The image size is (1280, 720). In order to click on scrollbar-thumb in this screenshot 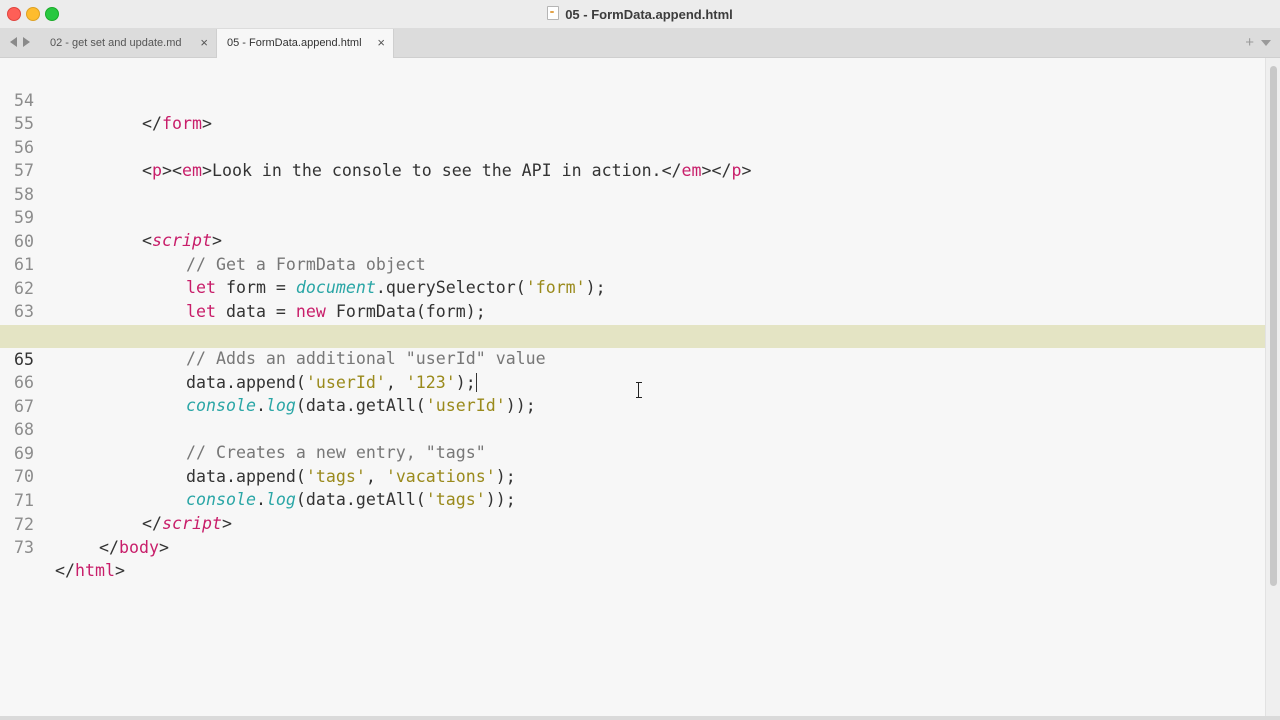, I will do `click(1273, 326)`.